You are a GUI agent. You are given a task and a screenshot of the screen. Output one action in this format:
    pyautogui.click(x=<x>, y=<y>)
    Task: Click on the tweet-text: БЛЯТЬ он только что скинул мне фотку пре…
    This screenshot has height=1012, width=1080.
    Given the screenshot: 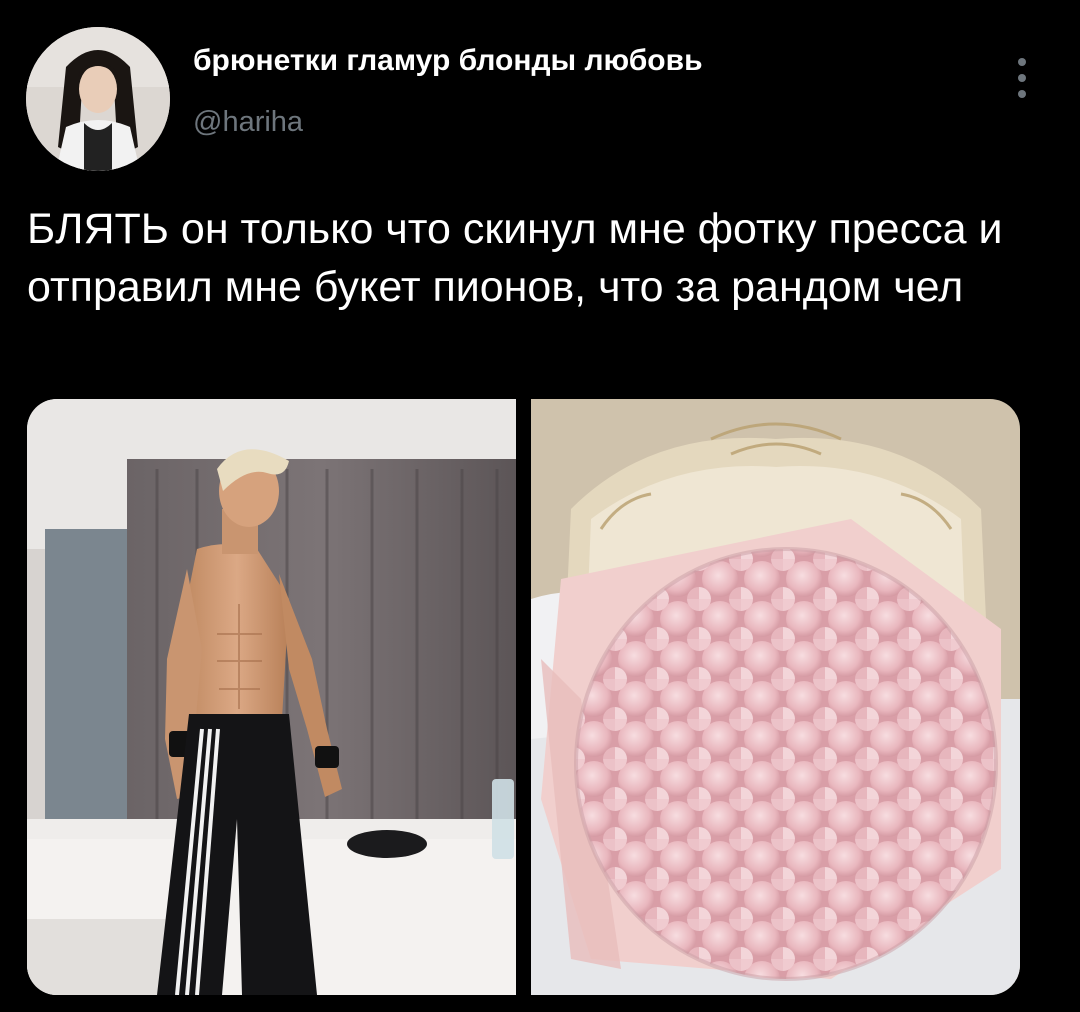 What is the action you would take?
    pyautogui.click(x=515, y=258)
    